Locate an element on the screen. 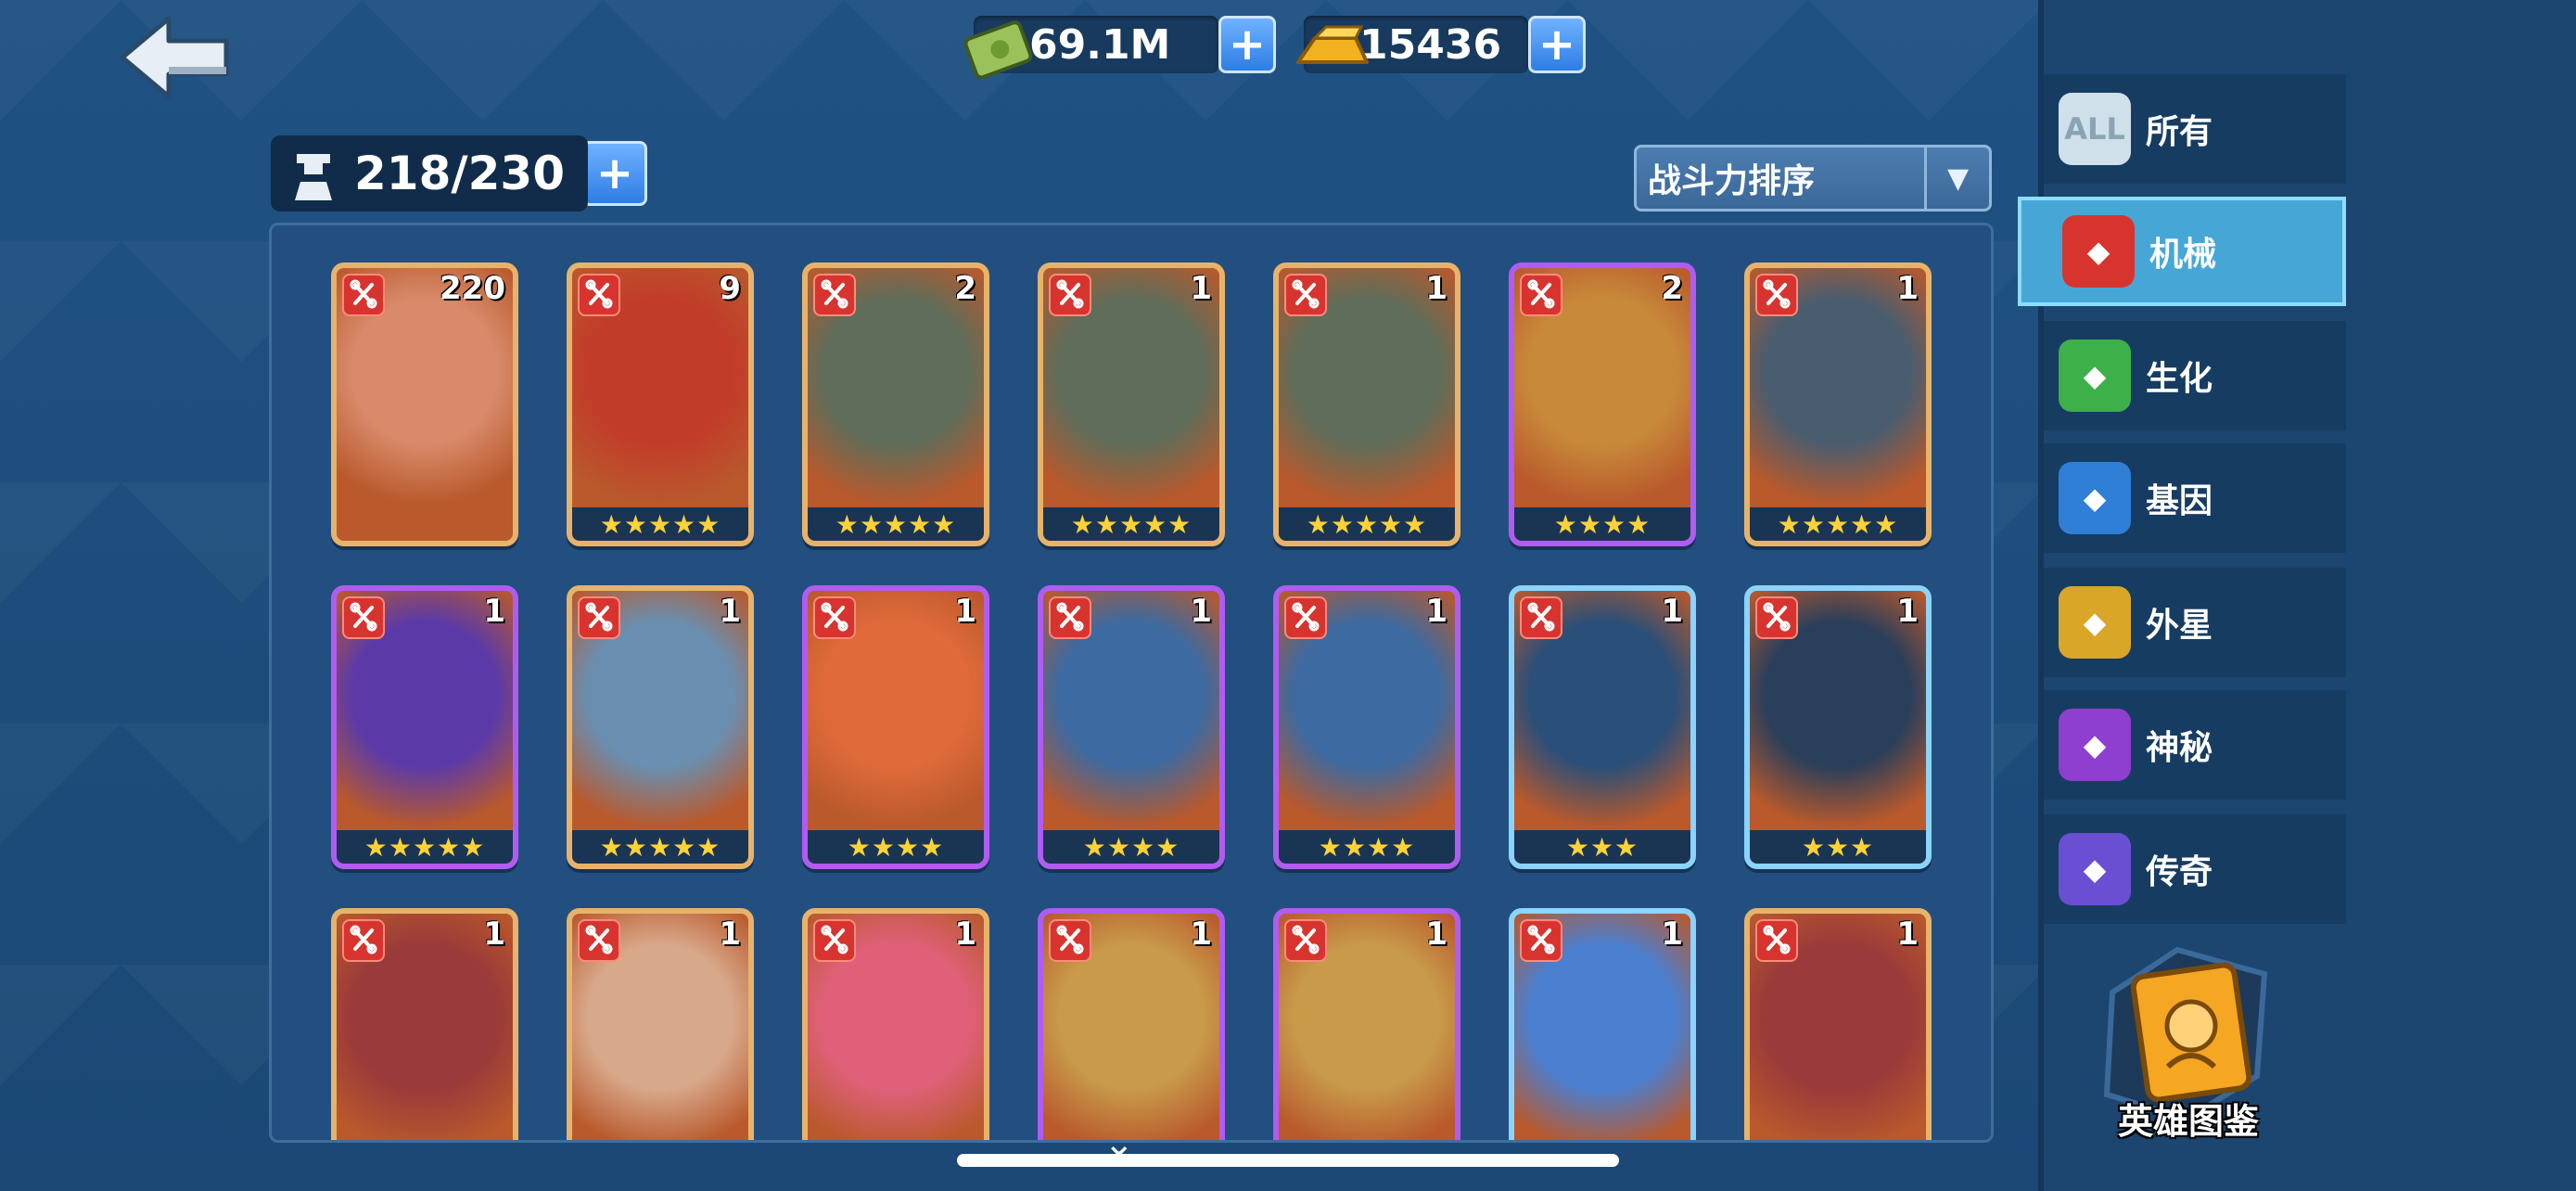 Image resolution: width=2576 pixels, height=1191 pixels. hero-dex-label: 英雄图鉴 is located at coordinates (2188, 1121).